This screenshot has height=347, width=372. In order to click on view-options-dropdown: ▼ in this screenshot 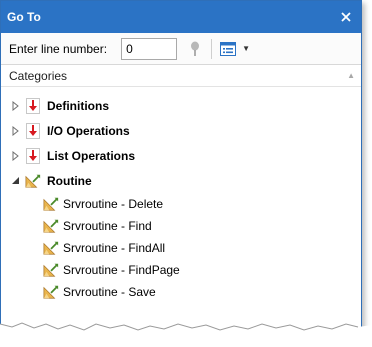, I will do `click(235, 49)`.